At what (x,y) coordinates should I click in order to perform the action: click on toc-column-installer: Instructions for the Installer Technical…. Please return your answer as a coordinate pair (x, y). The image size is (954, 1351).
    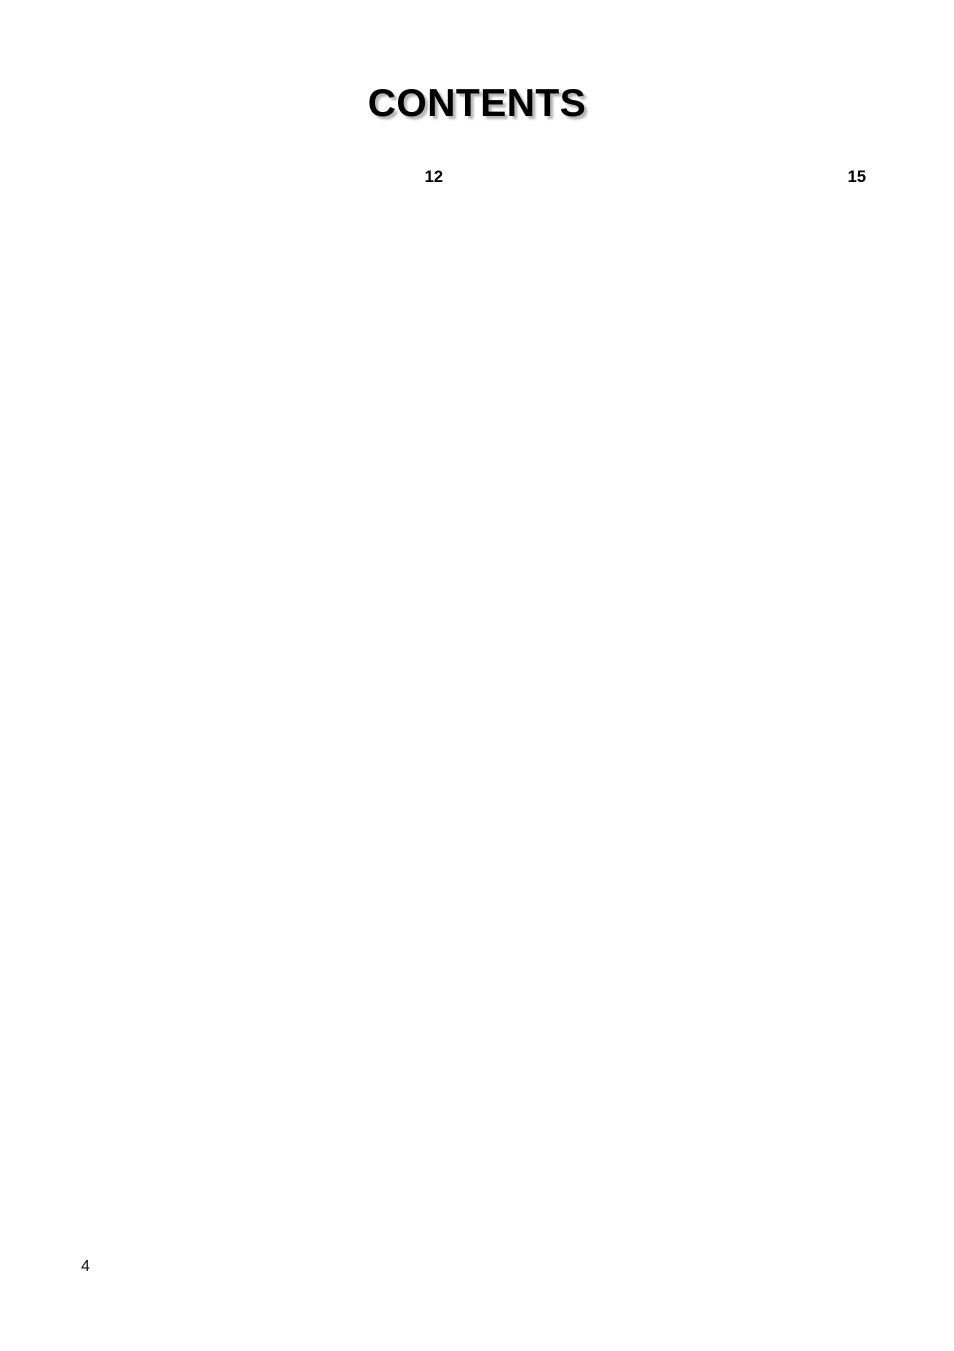
    Looking at the image, I should click on (684, 301).